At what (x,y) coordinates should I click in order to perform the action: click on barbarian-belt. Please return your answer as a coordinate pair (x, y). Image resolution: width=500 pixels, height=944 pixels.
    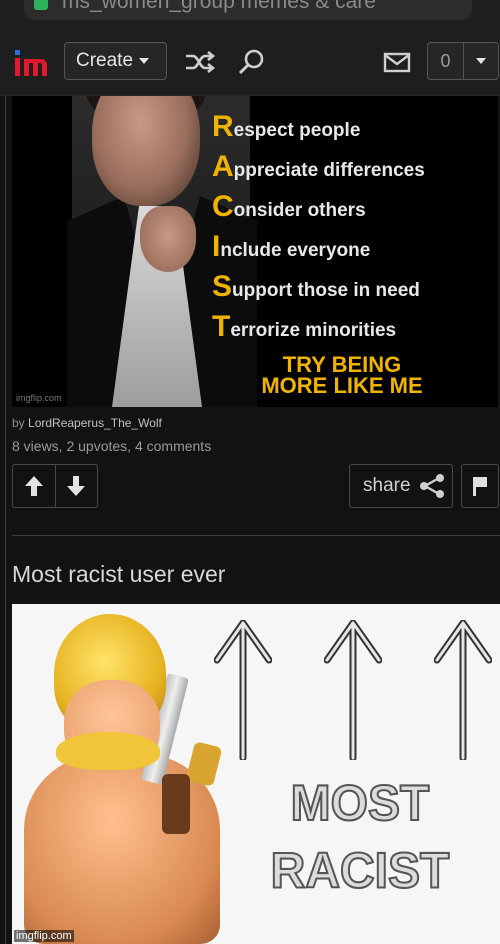
    Looking at the image, I should click on (176, 804).